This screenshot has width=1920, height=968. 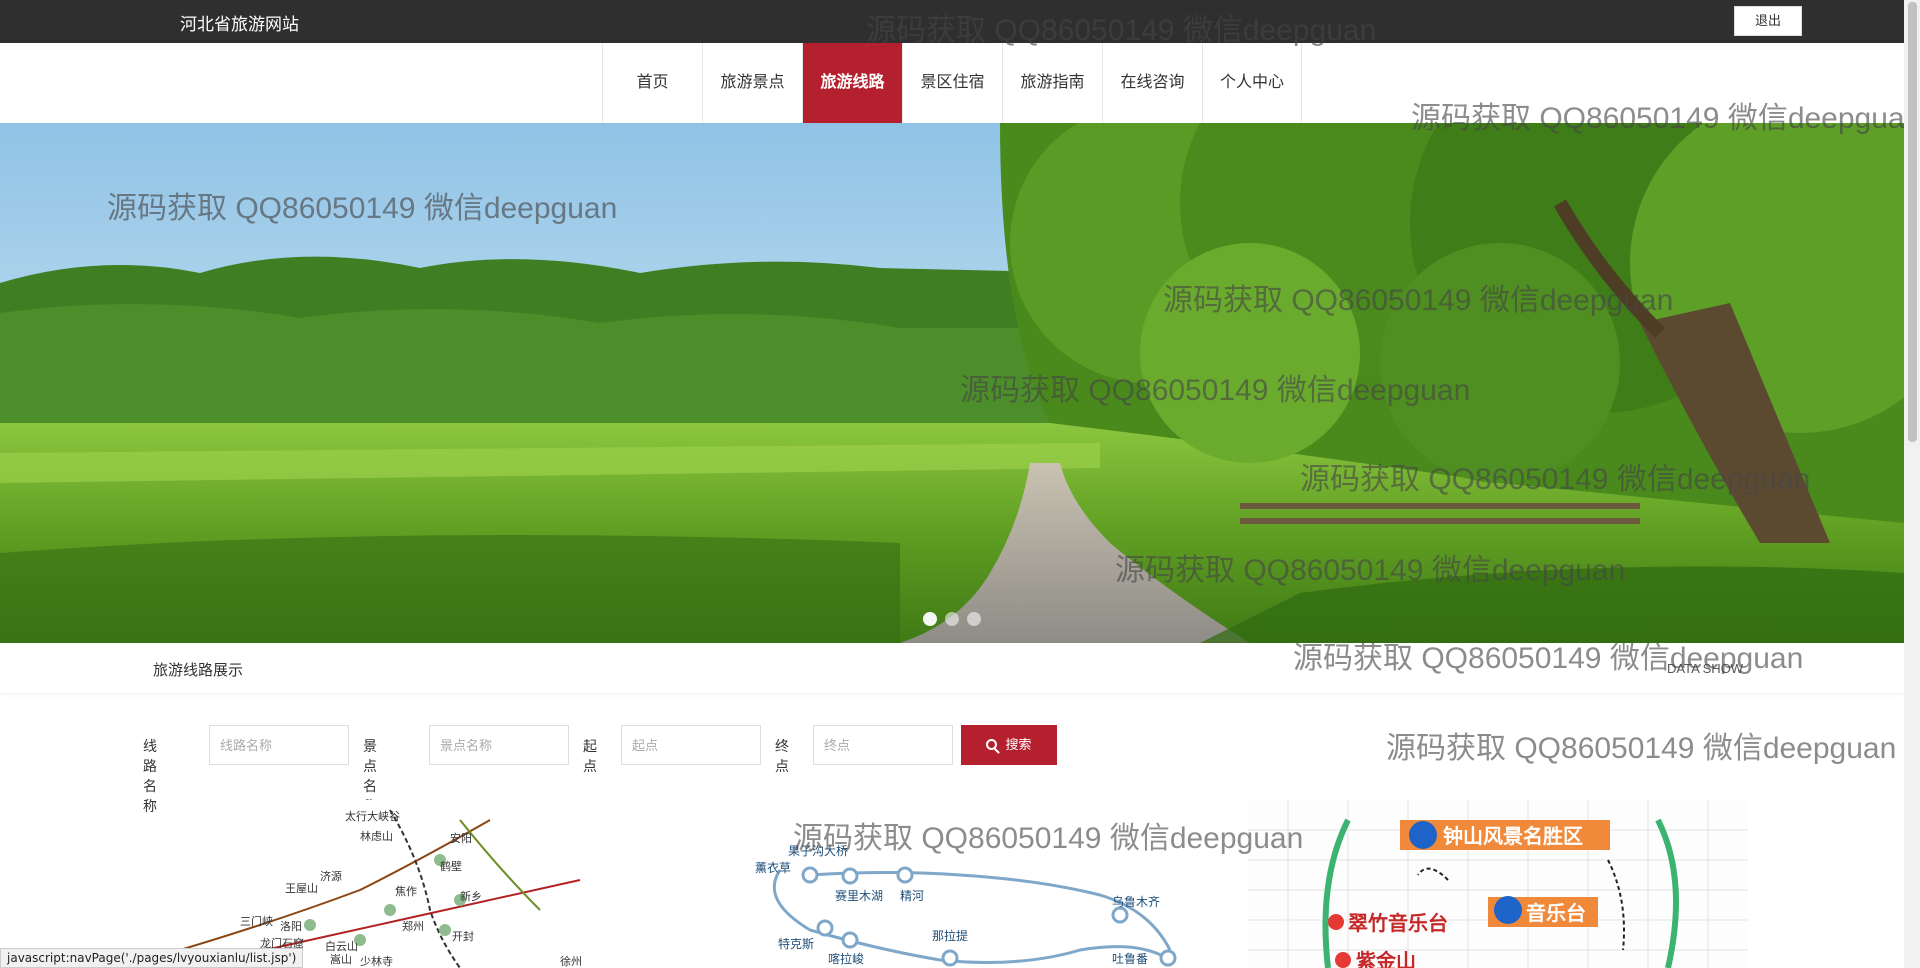 I want to click on spot-name-input, so click(x=499, y=745).